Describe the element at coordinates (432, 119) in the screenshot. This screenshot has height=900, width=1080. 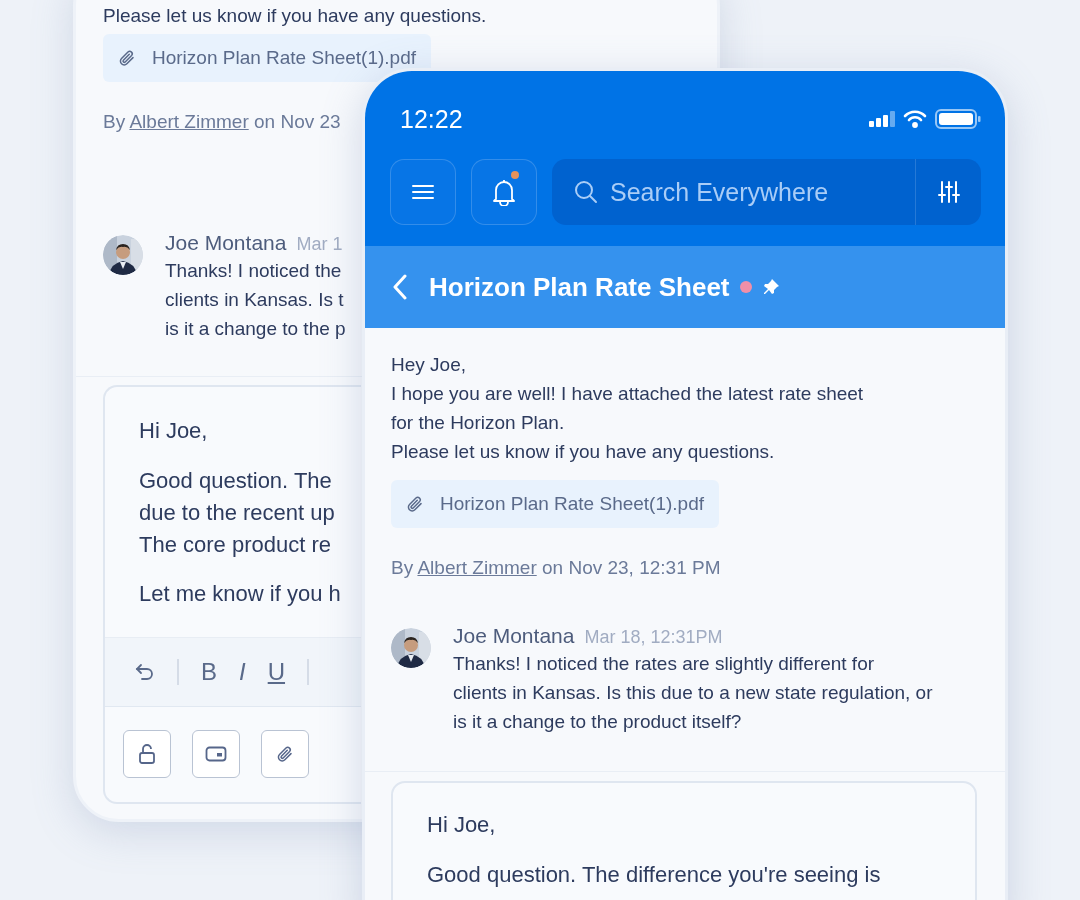
I see `status-time: 12:22` at that location.